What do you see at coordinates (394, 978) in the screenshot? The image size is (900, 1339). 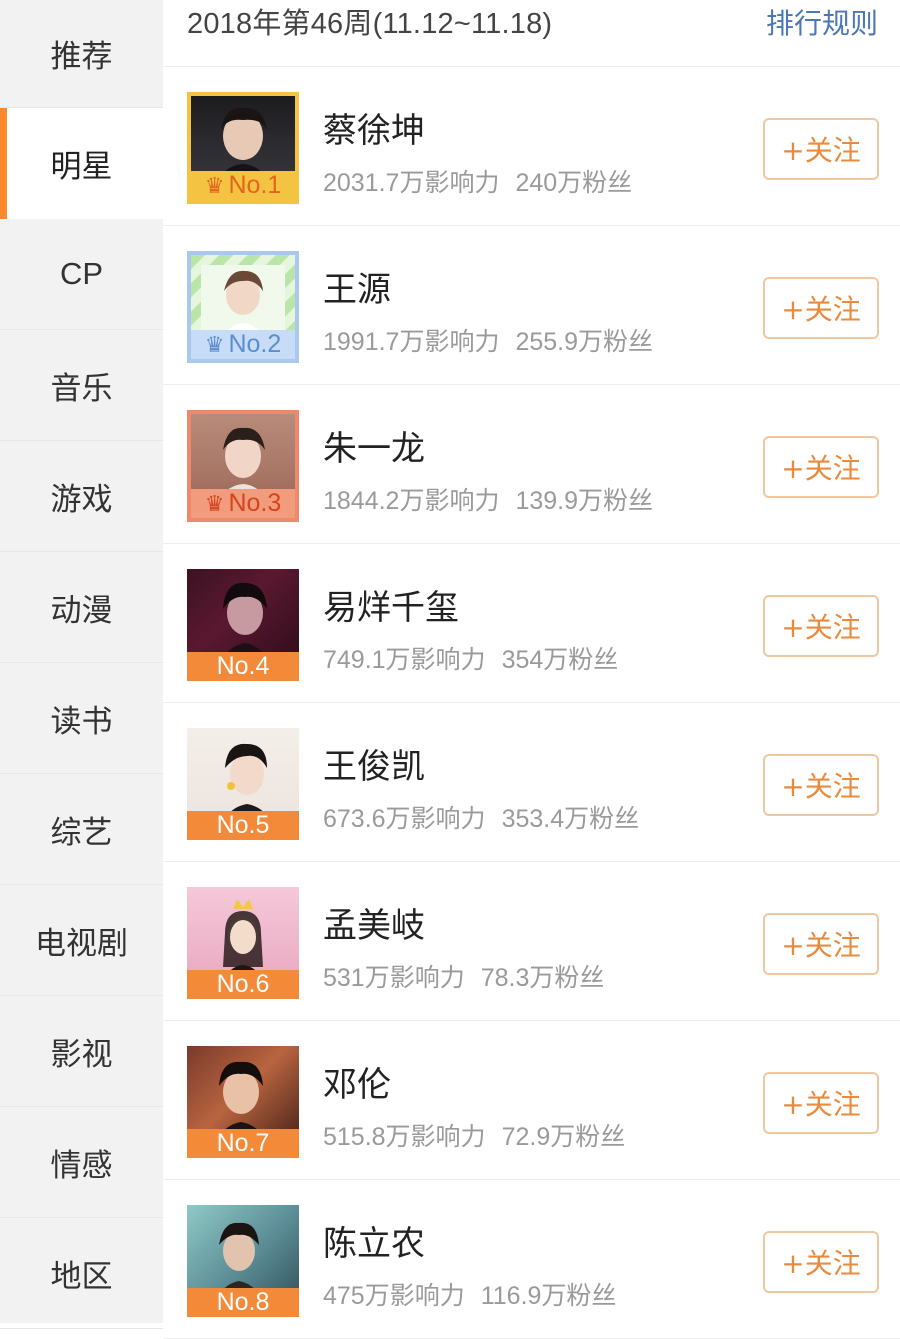 I see `influence-value: 531万影响力` at bounding box center [394, 978].